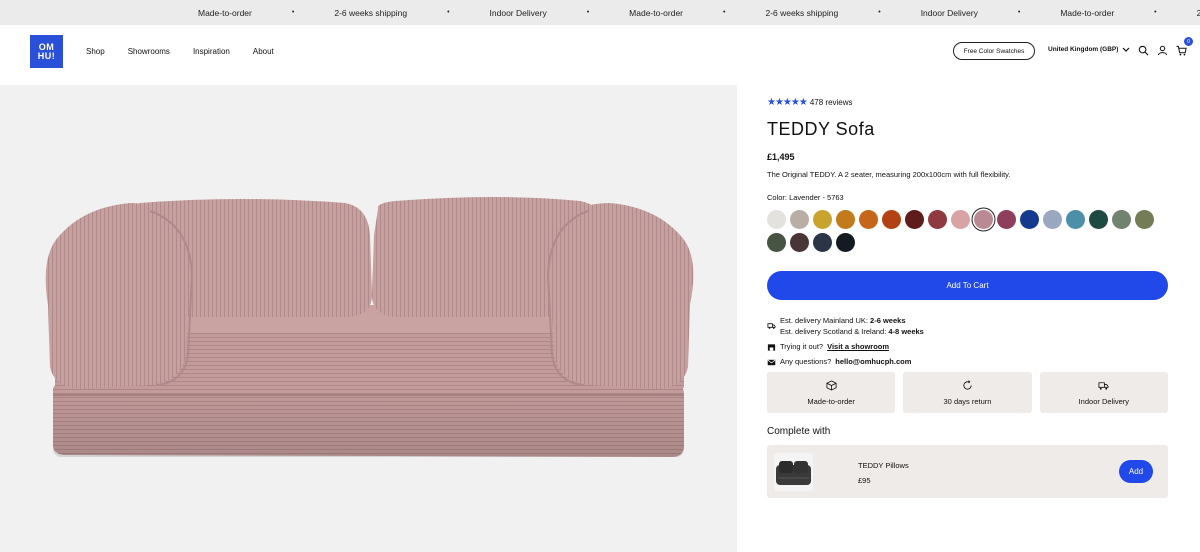  What do you see at coordinates (858, 346) in the screenshot?
I see `visit-showroom-link: Visit a showroom` at bounding box center [858, 346].